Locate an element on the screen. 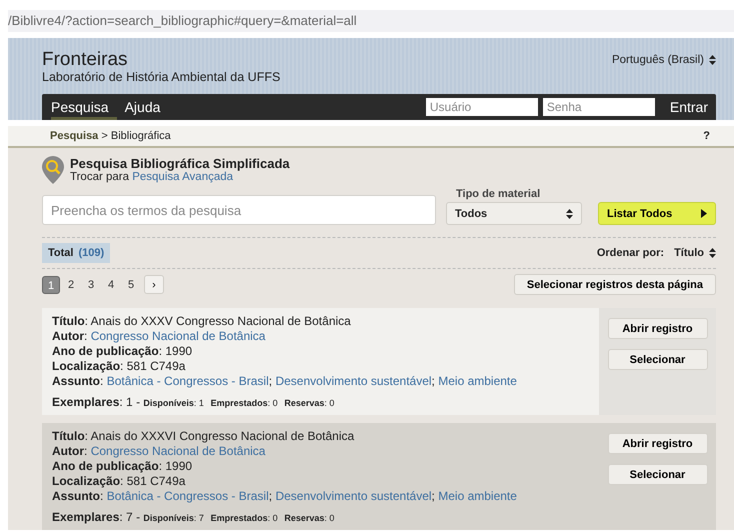  play-icon is located at coordinates (704, 213).